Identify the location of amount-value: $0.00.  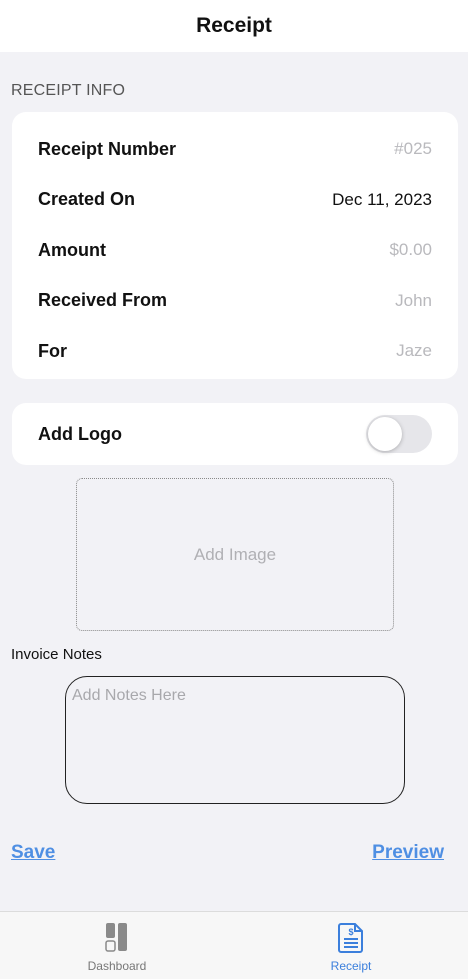
(410, 250).